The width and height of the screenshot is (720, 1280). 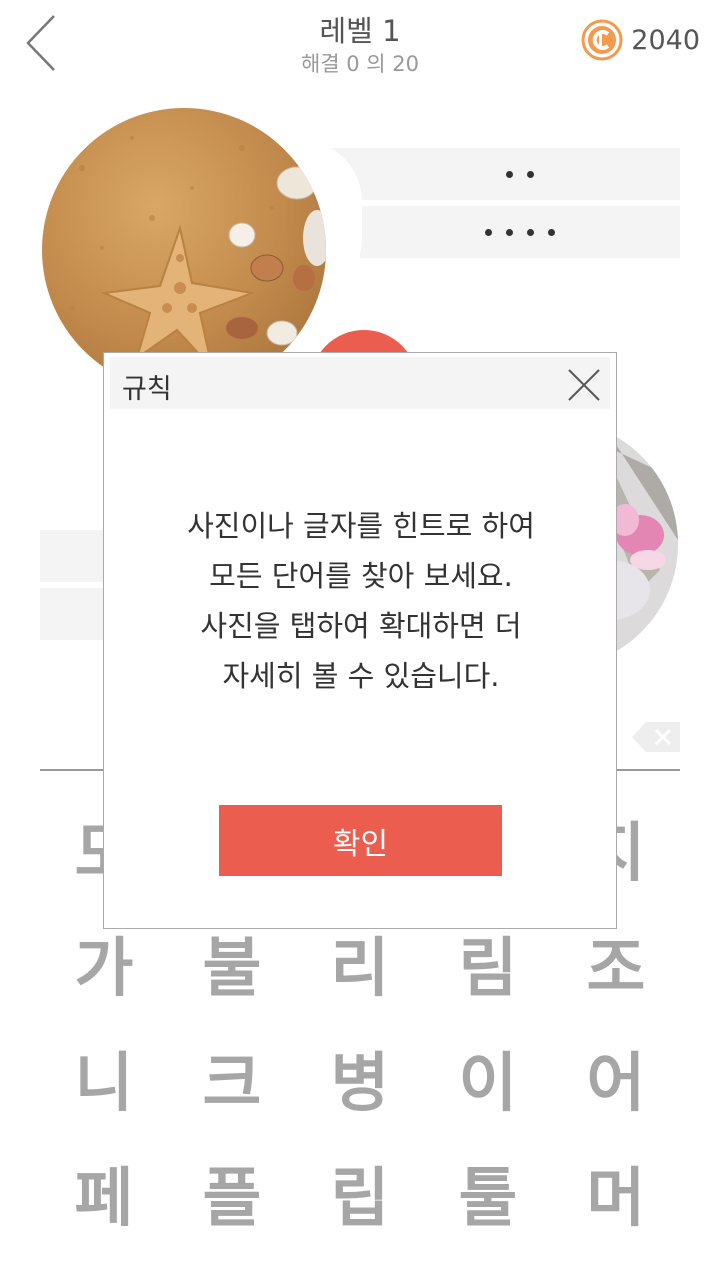 I want to click on dialog-title: 규칙, so click(x=147, y=389).